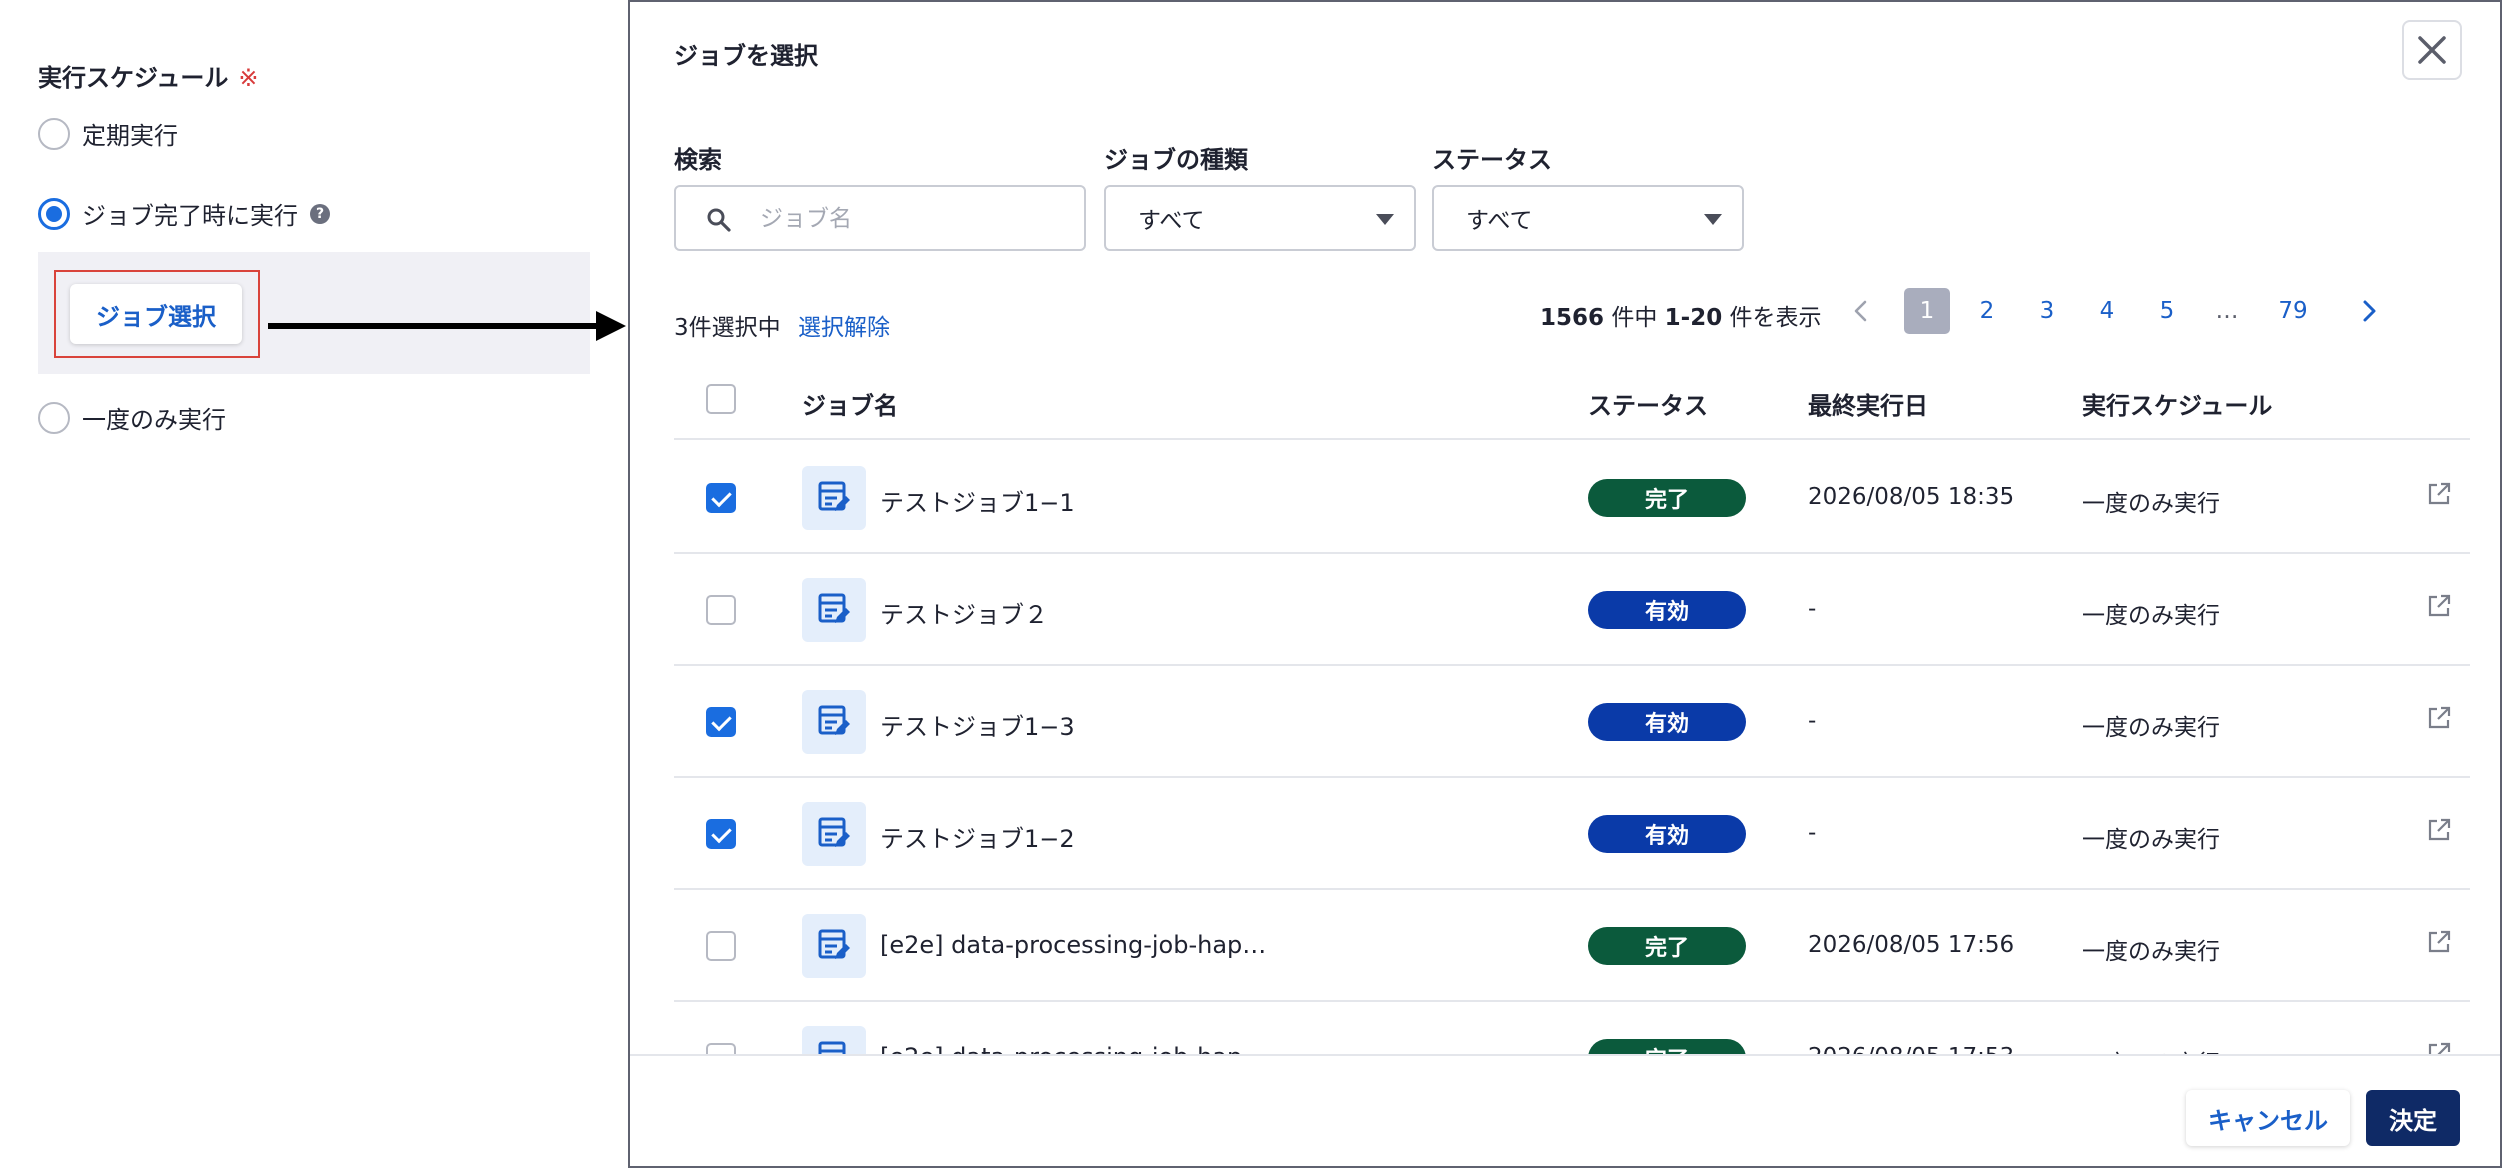  I want to click on job-name: テストジョブ２, so click(964, 615).